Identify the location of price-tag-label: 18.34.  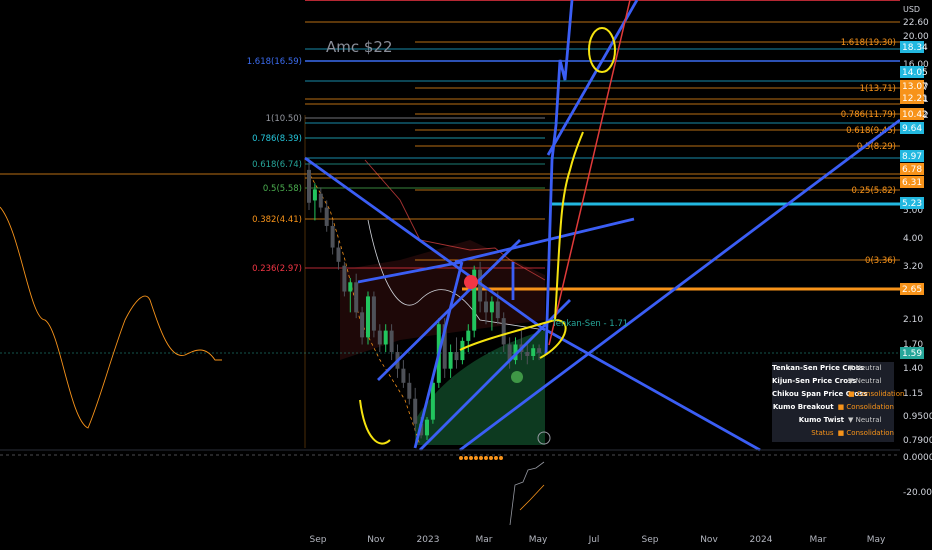
(915, 48).